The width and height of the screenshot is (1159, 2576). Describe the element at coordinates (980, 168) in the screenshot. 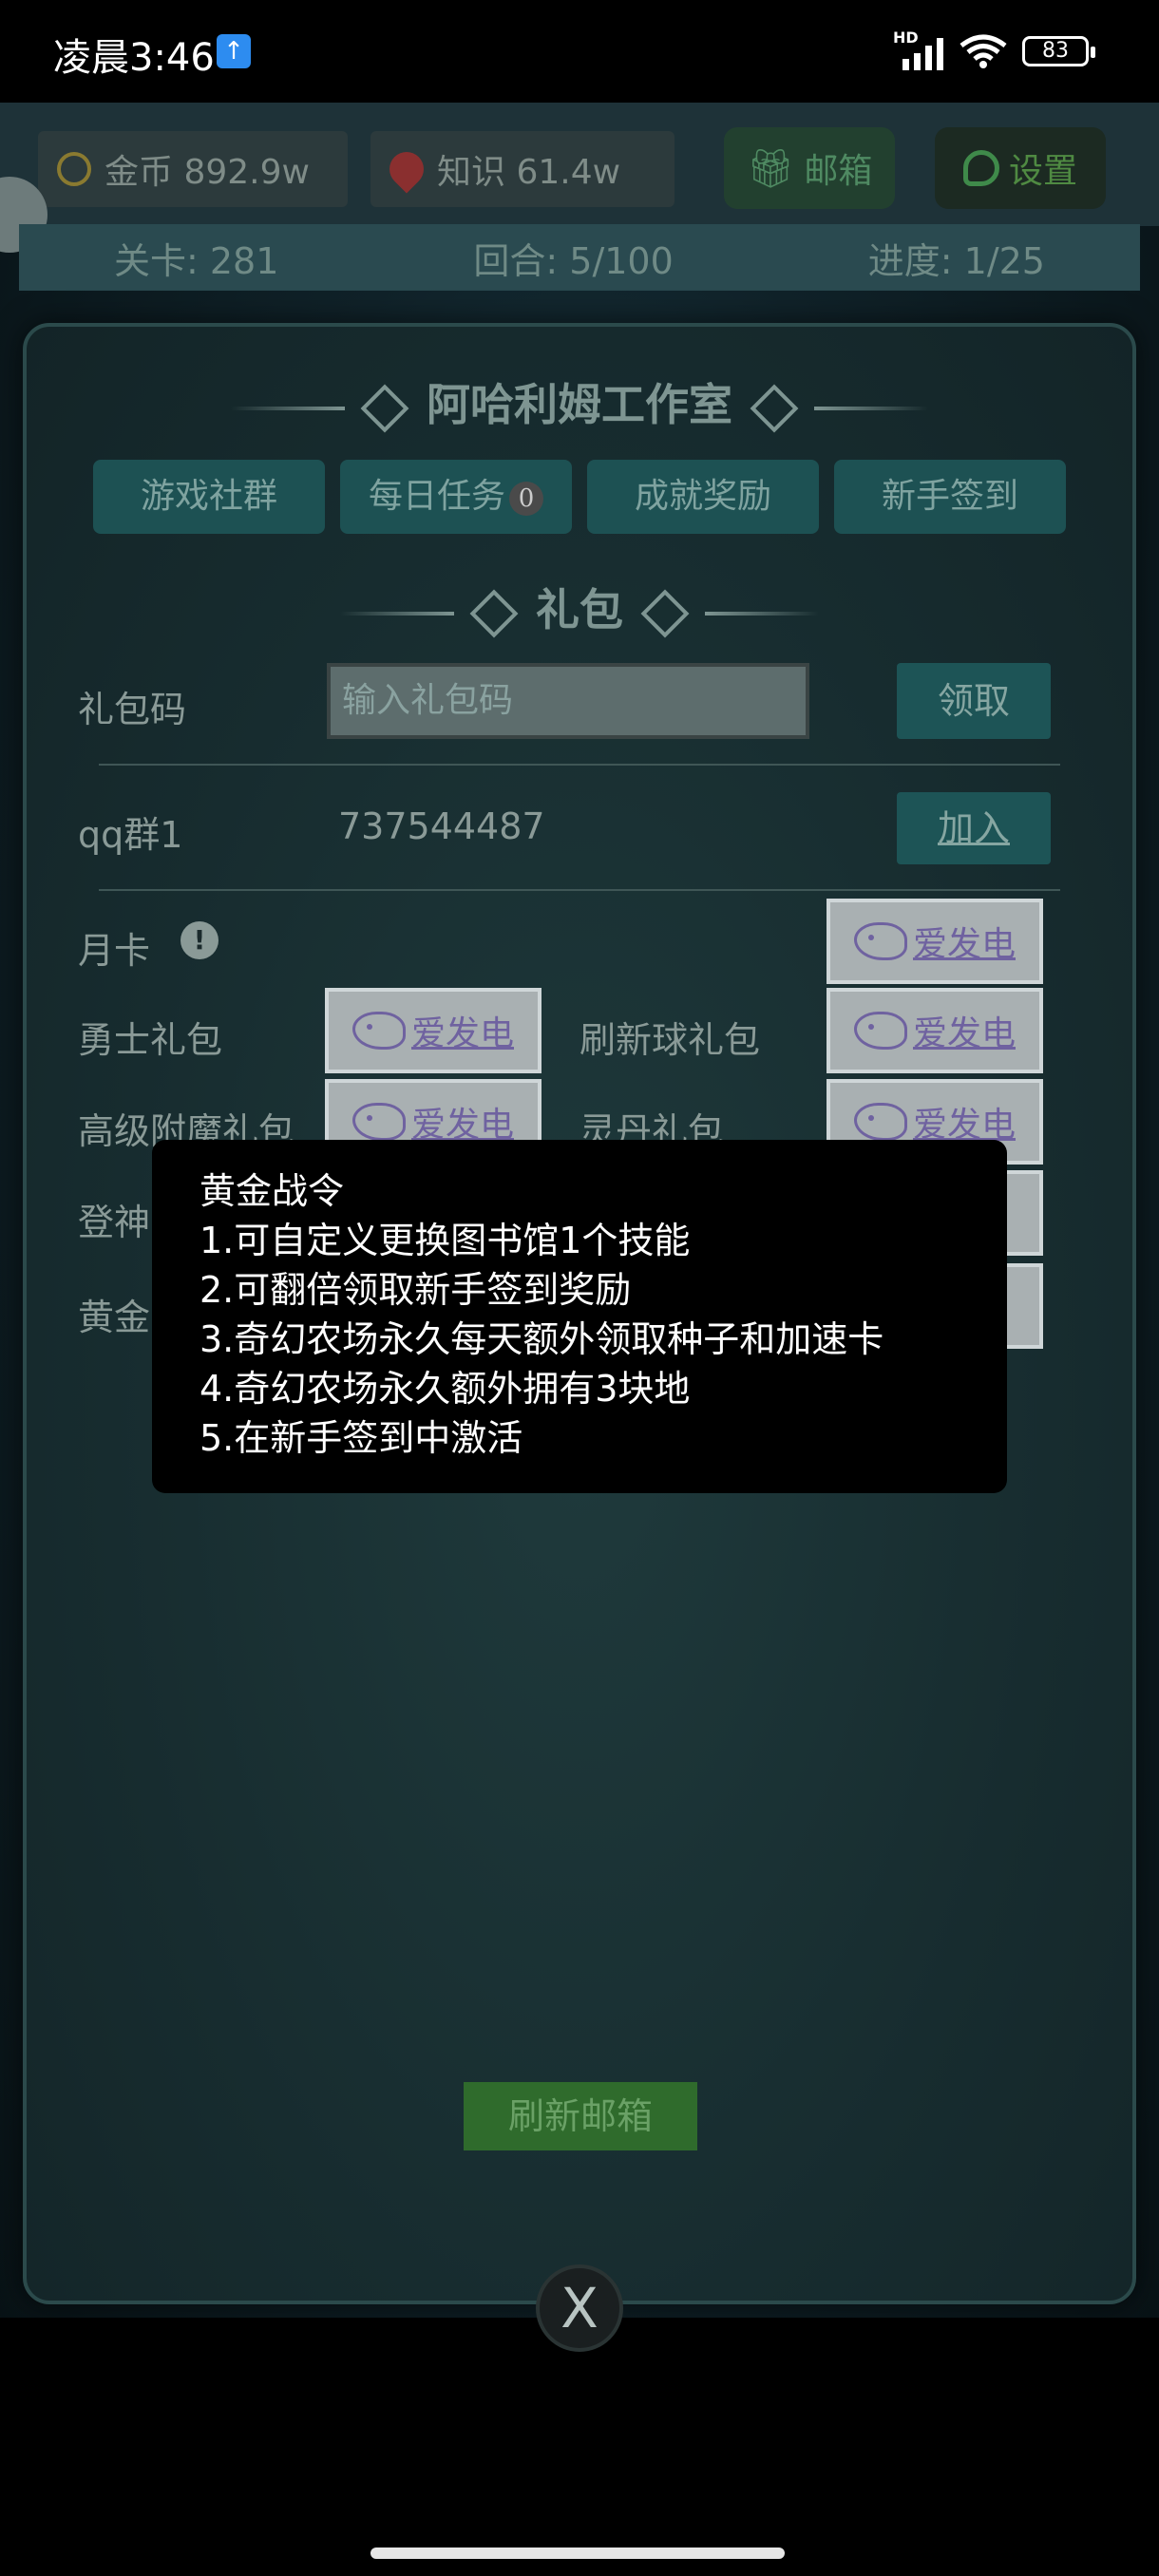

I see `settings-icon` at that location.